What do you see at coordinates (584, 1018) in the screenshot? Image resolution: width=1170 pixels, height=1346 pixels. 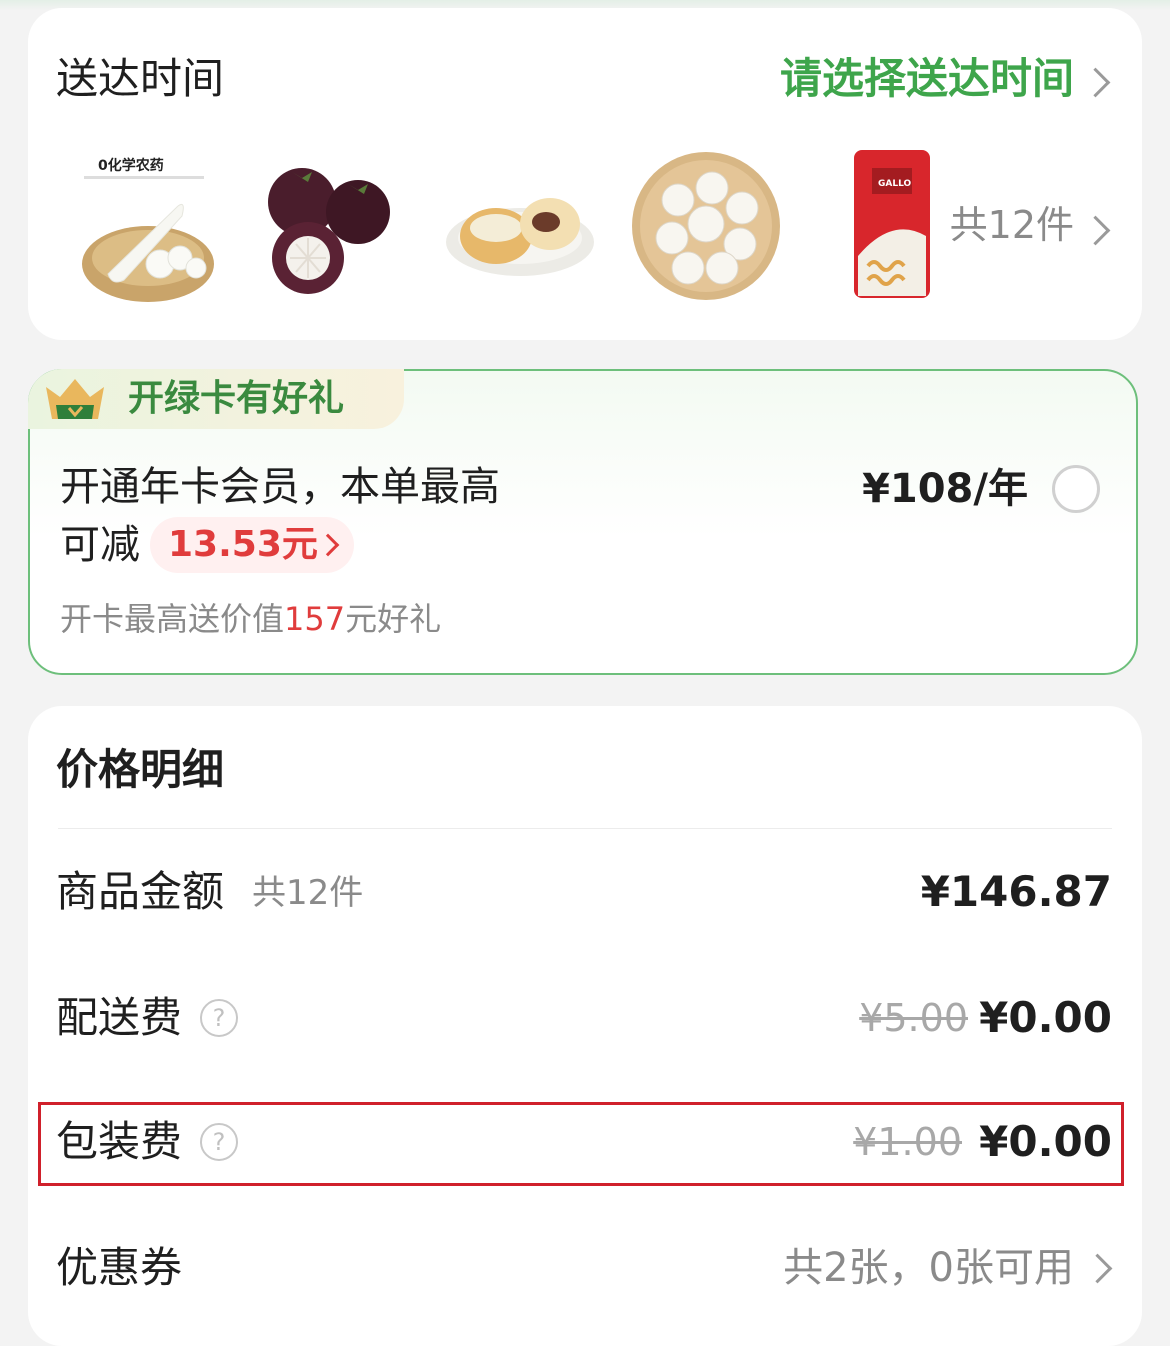 I see `shipping-fee-row: 配送费 ? ¥5.00 ¥0.00` at bounding box center [584, 1018].